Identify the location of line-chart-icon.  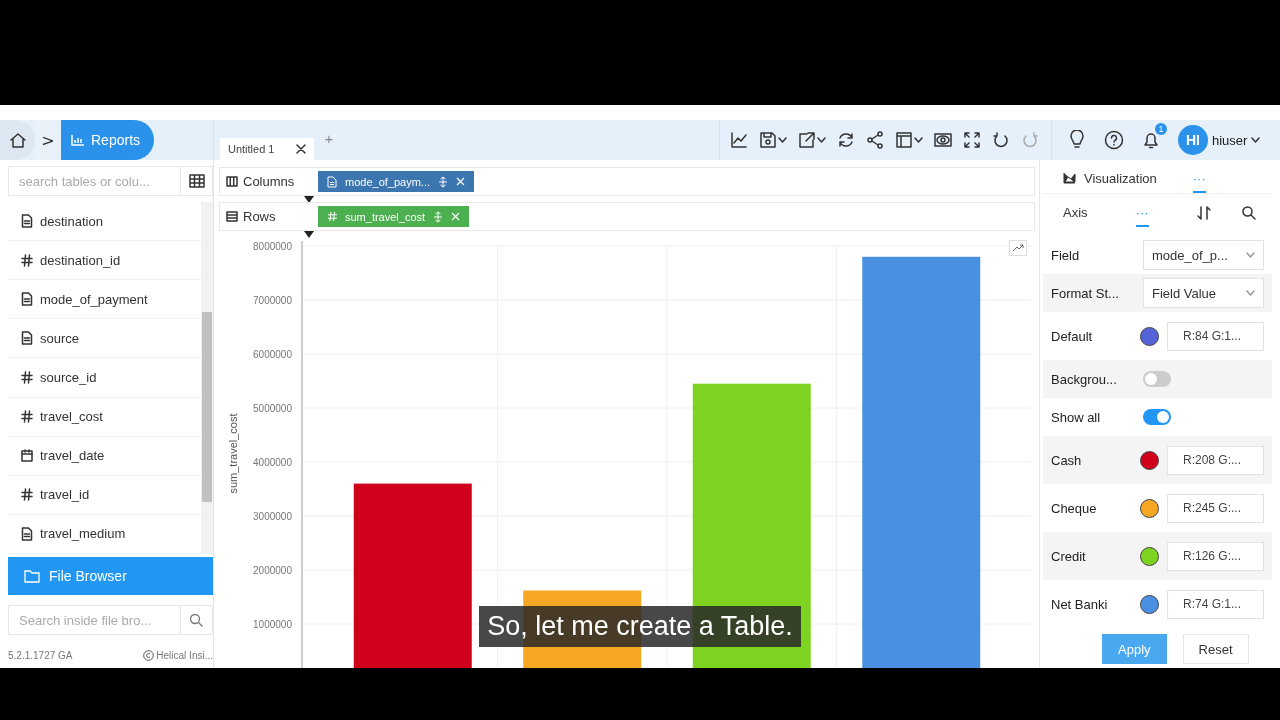
(739, 140).